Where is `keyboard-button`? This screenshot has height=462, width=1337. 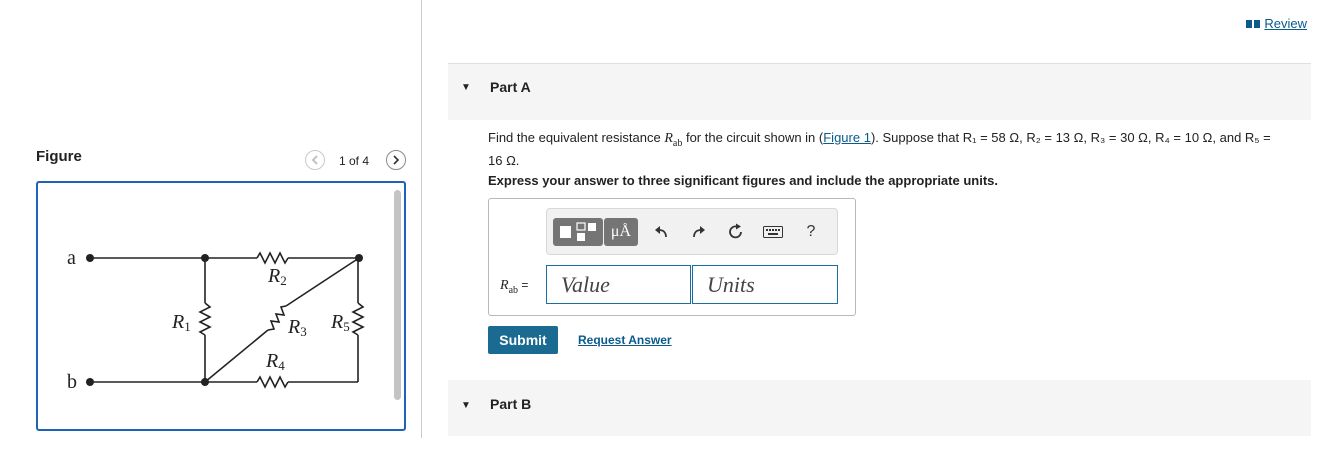
keyboard-button is located at coordinates (773, 231).